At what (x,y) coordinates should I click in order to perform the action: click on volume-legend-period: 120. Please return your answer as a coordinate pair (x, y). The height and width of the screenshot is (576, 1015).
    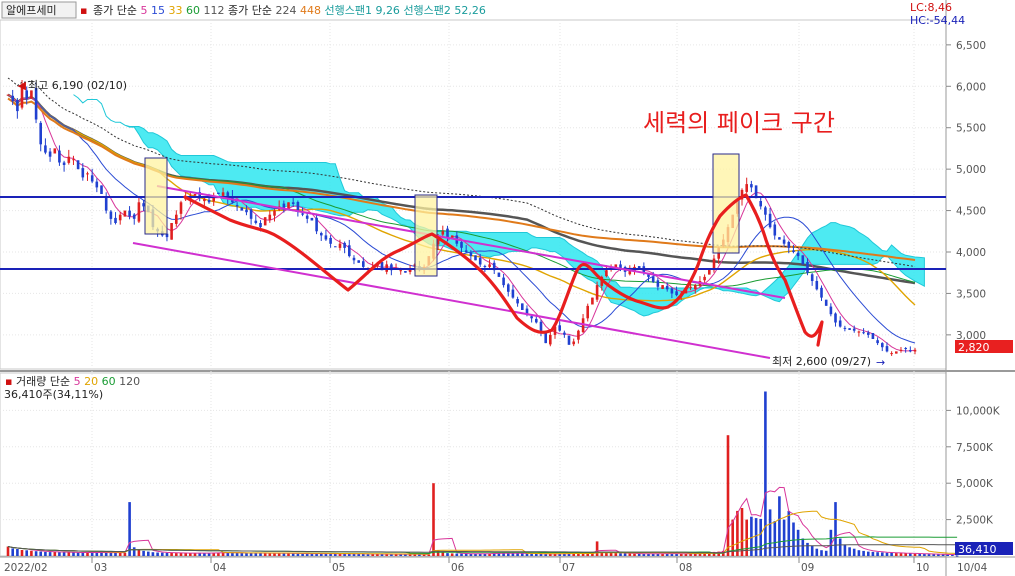
    Looking at the image, I should click on (129, 381).